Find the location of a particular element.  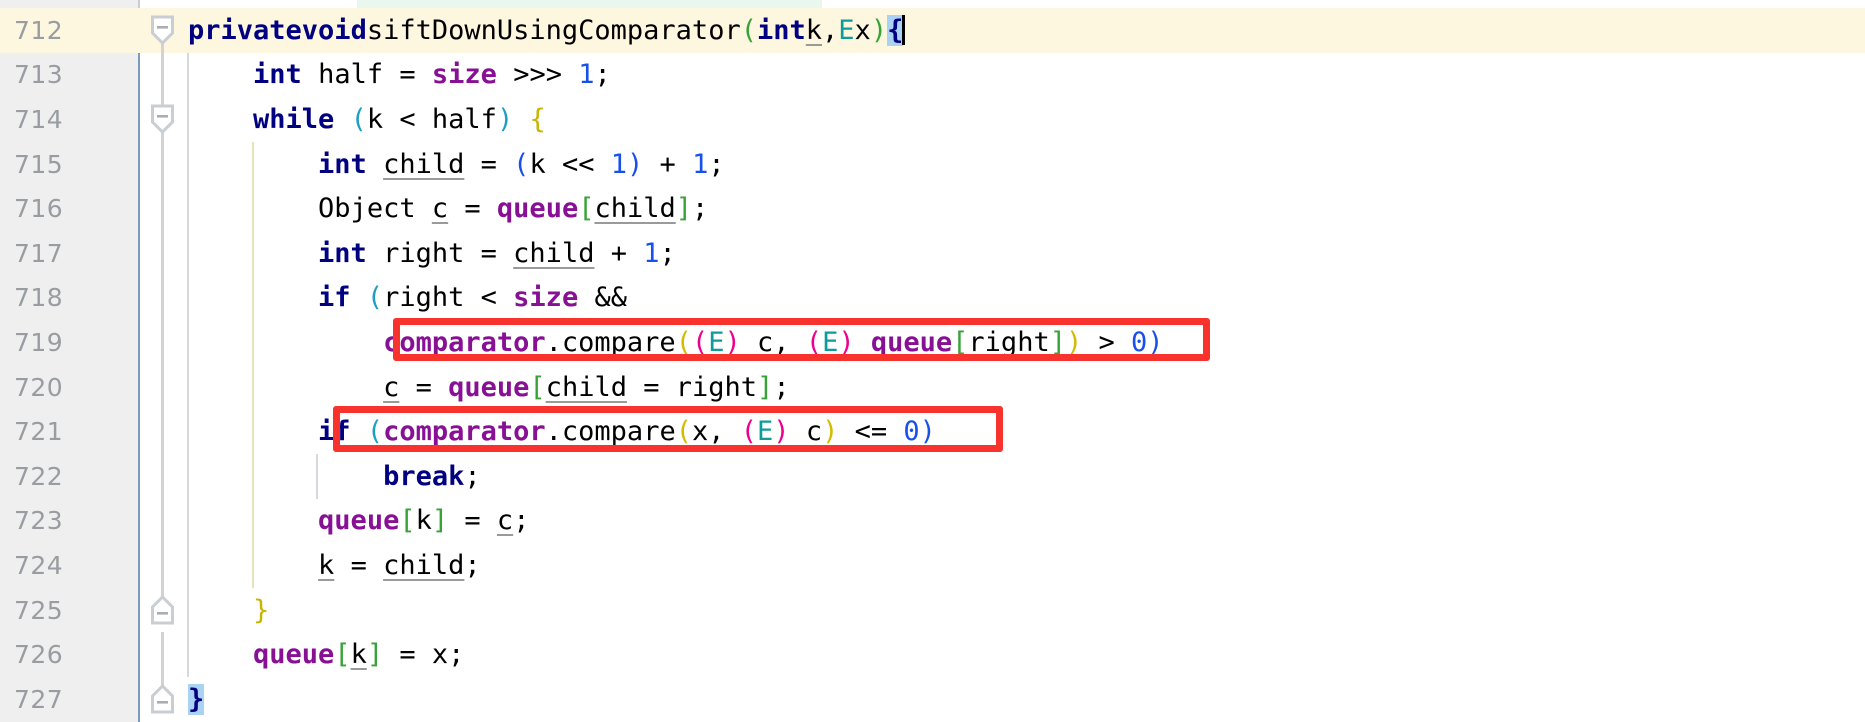

line-number-726: 726 is located at coordinates (69, 654).